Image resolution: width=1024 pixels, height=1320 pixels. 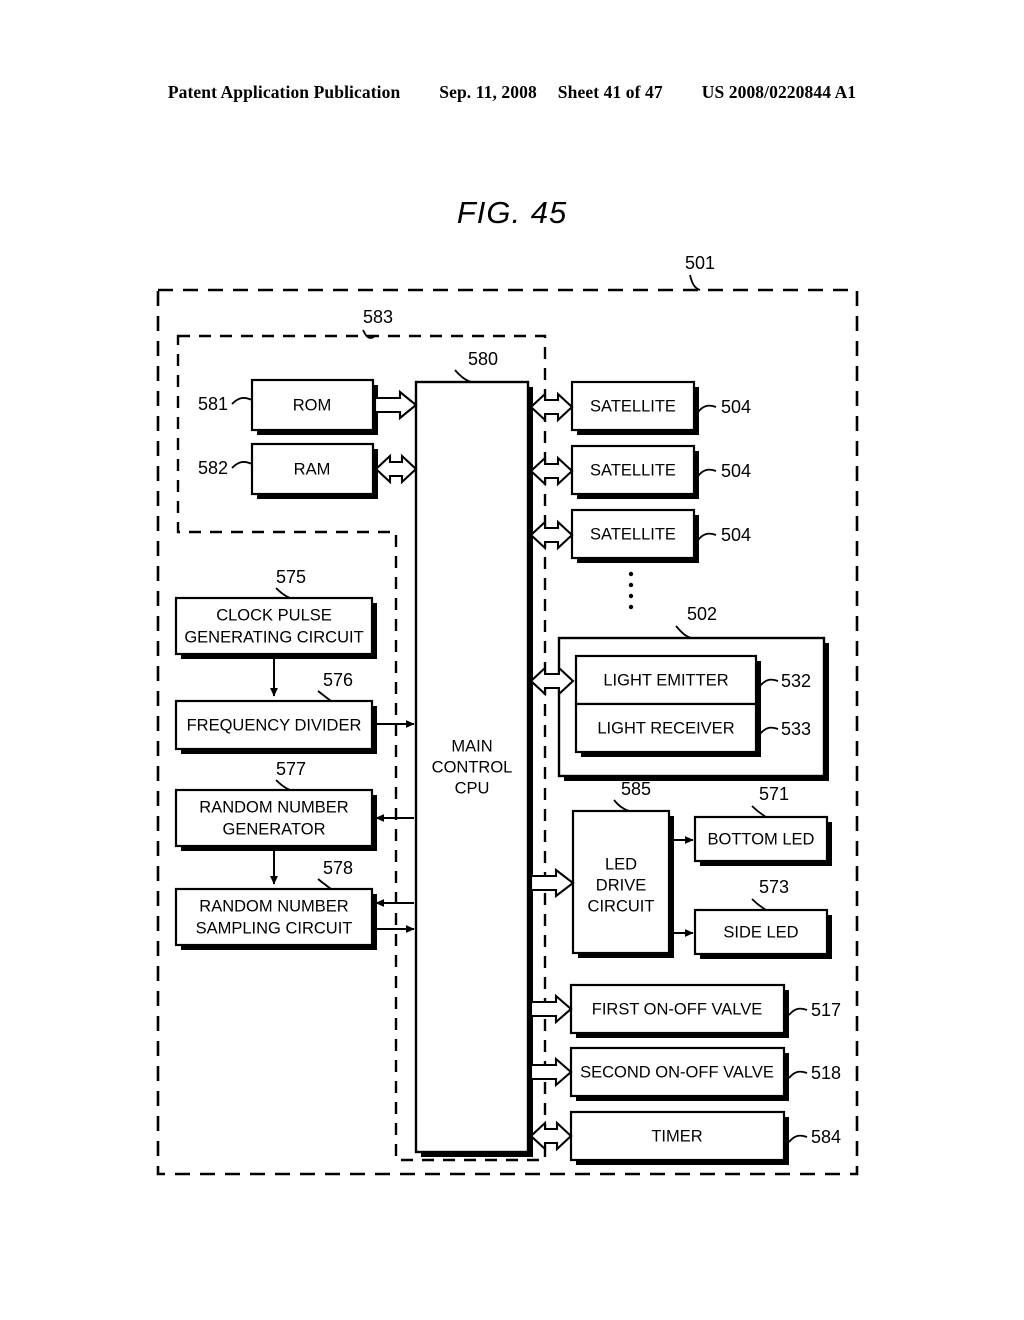 What do you see at coordinates (378, 317) in the screenshot?
I see `ref-583: 583` at bounding box center [378, 317].